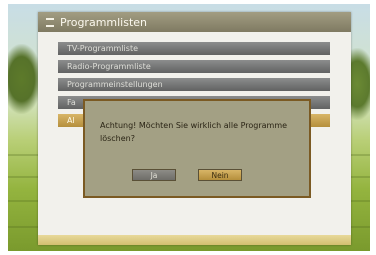 Image resolution: width=376 pixels, height=255 pixels. What do you see at coordinates (194, 22) in the screenshot?
I see `panel-header: Programmlisten` at bounding box center [194, 22].